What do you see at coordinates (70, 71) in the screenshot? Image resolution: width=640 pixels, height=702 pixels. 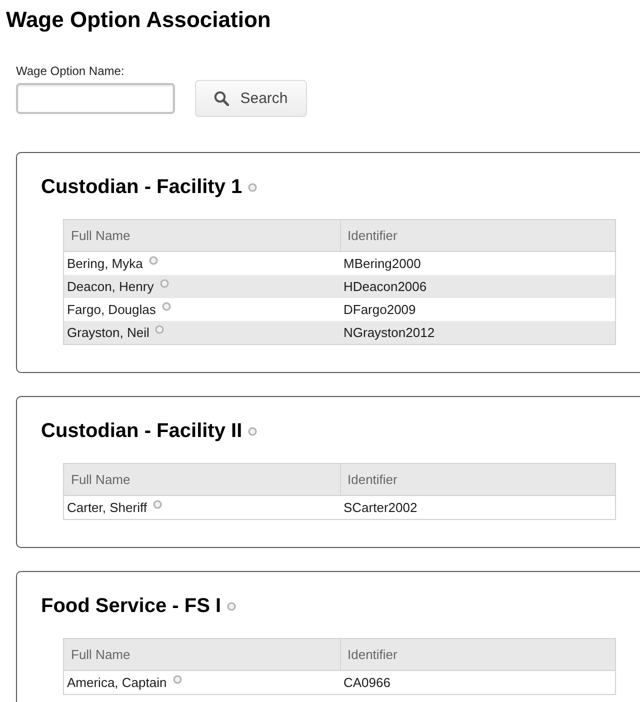 I see `field-label: Wage Option Name:` at bounding box center [70, 71].